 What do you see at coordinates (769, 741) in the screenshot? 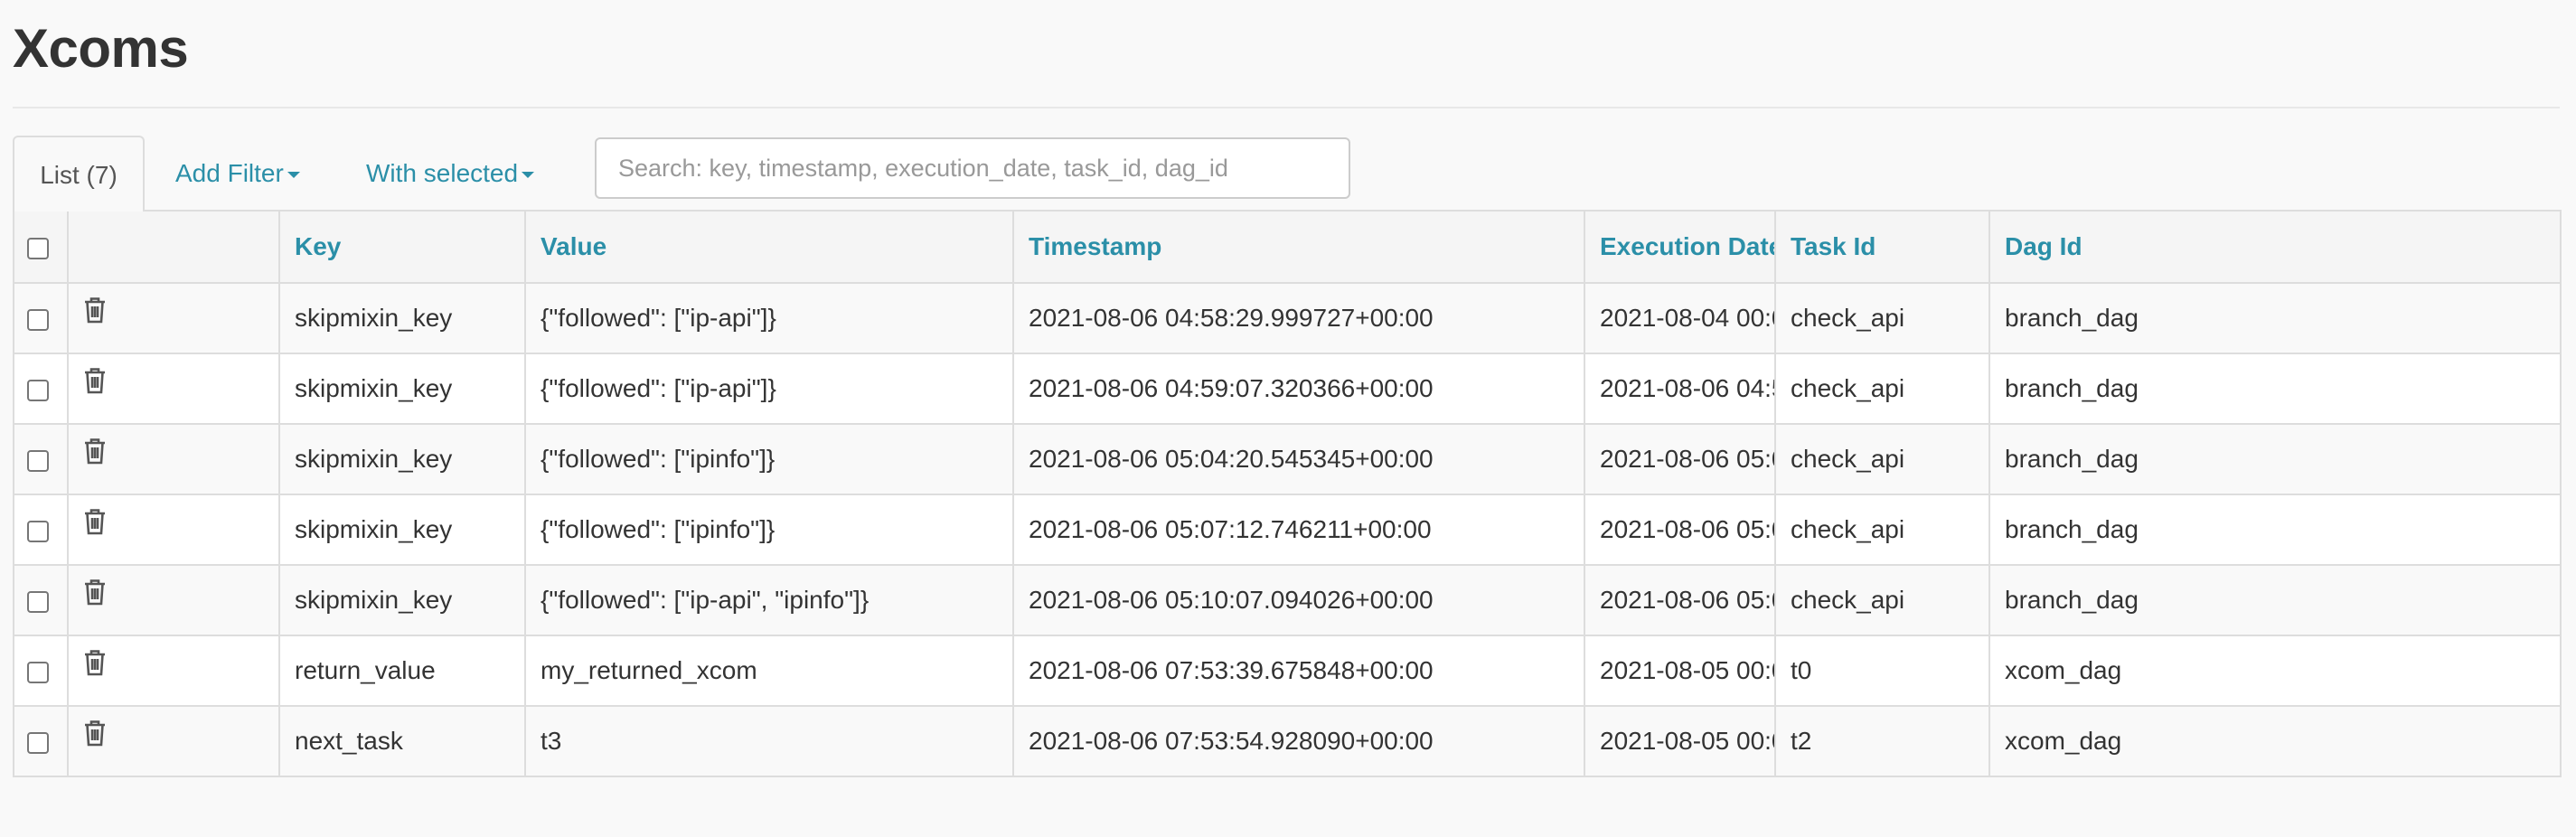
I see `cell-value: t3` at bounding box center [769, 741].